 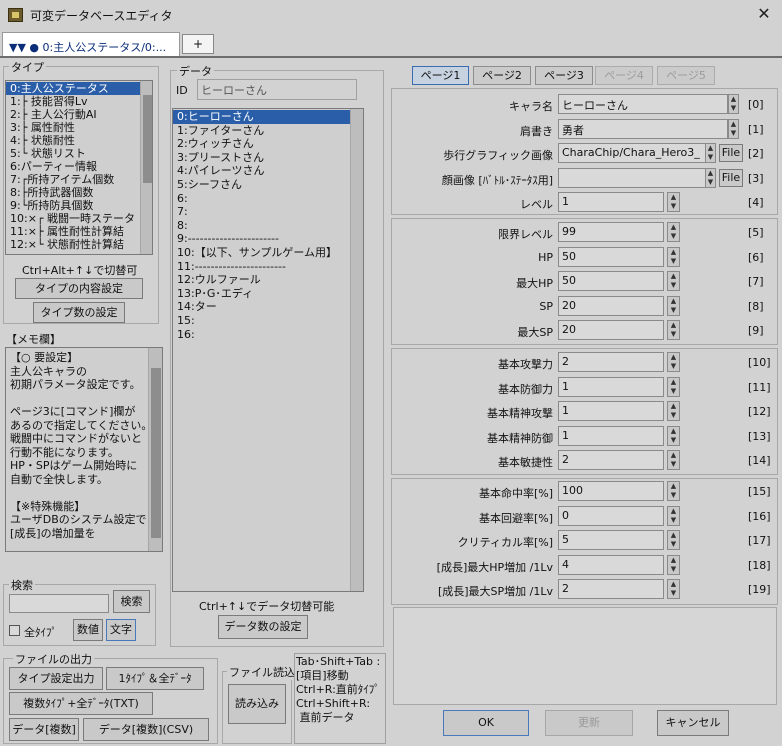 I want to click on search-text-button: 文字, so click(x=121, y=630).